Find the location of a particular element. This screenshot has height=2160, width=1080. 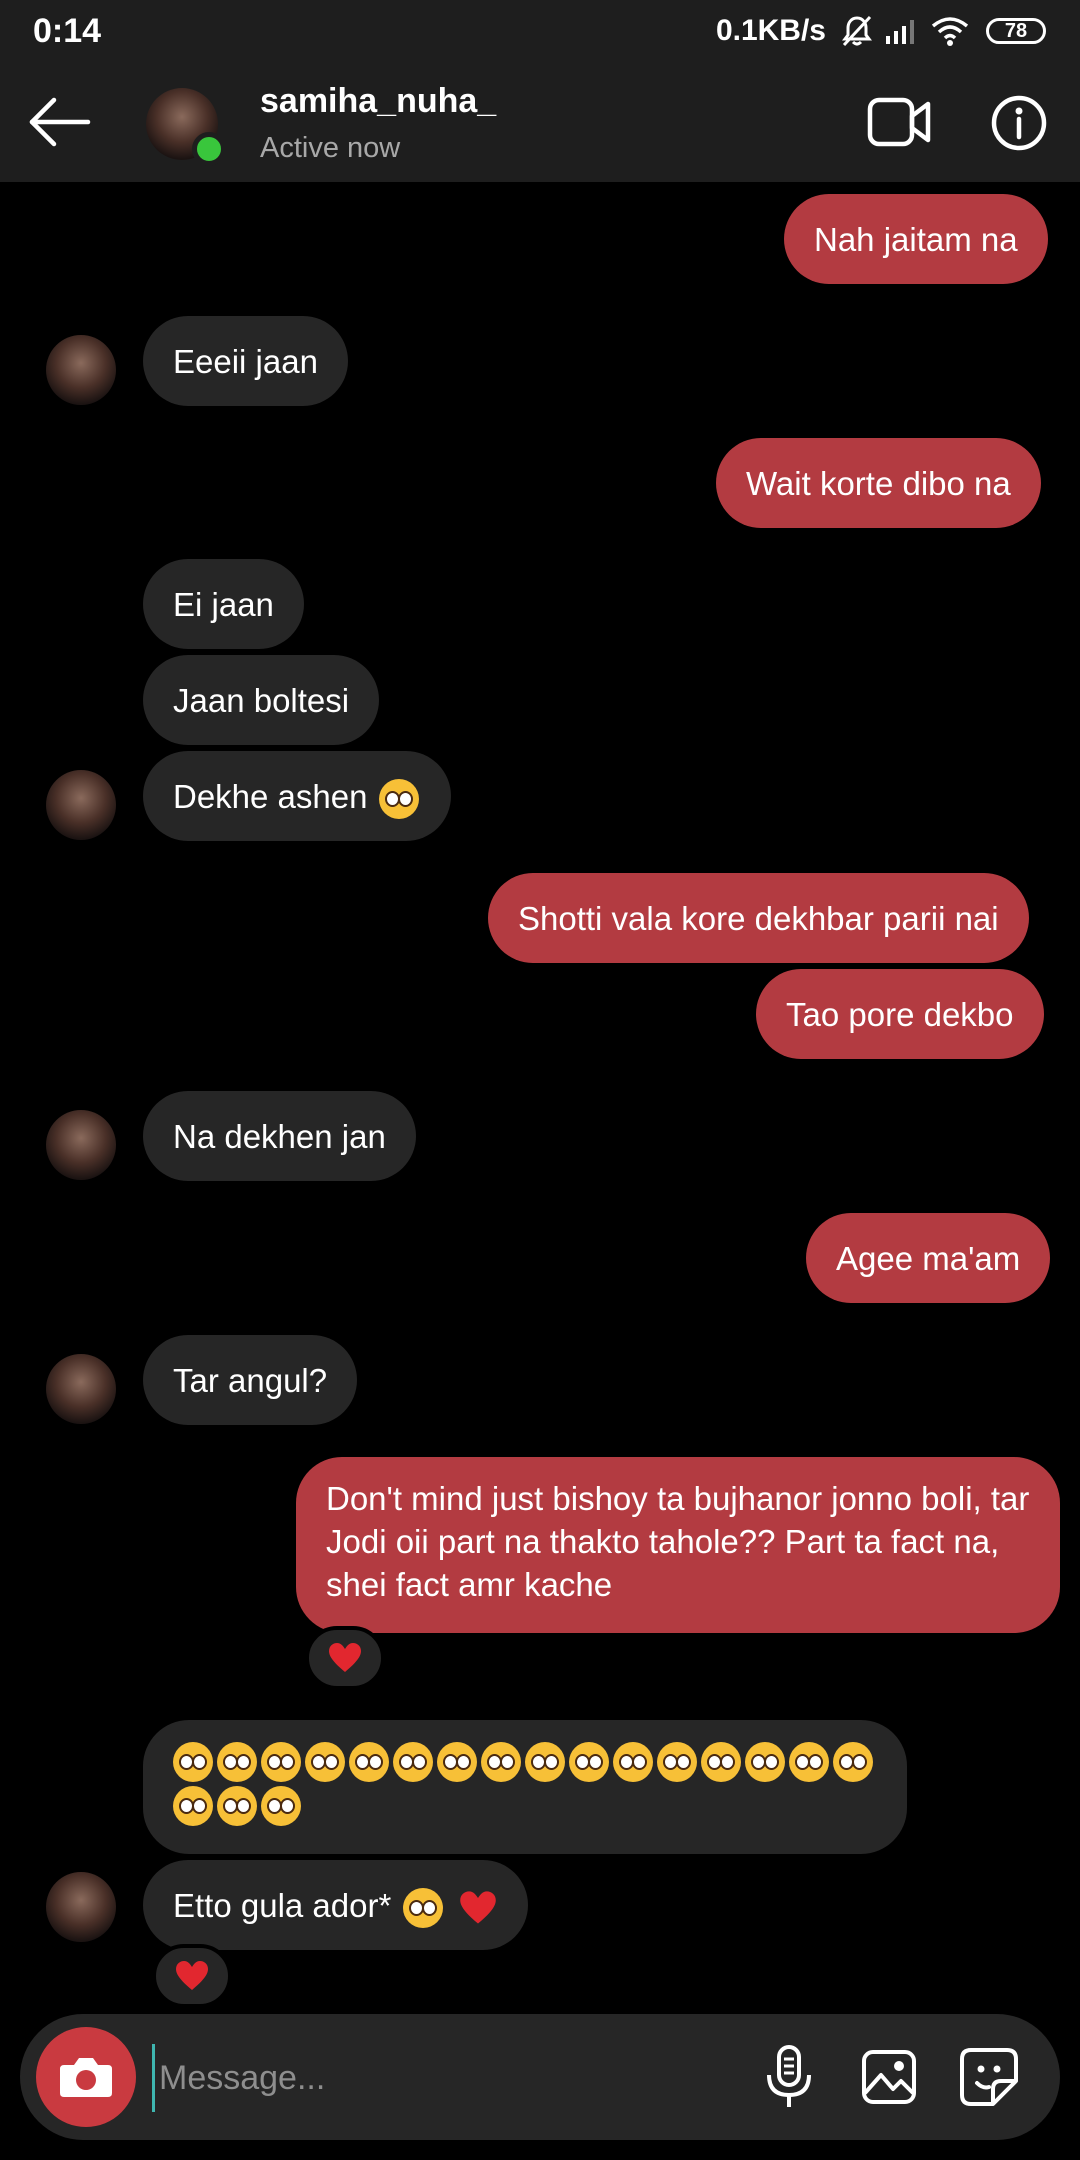

mute-icon is located at coordinates (857, 31).